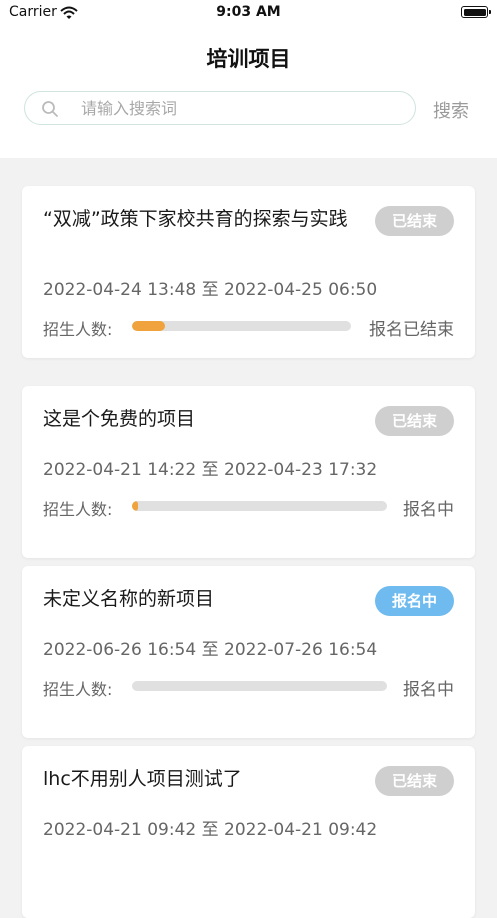  What do you see at coordinates (210, 830) in the screenshot?
I see `project-date-range: 2022-04-21 09:42 至 2022-04-21 09:42` at bounding box center [210, 830].